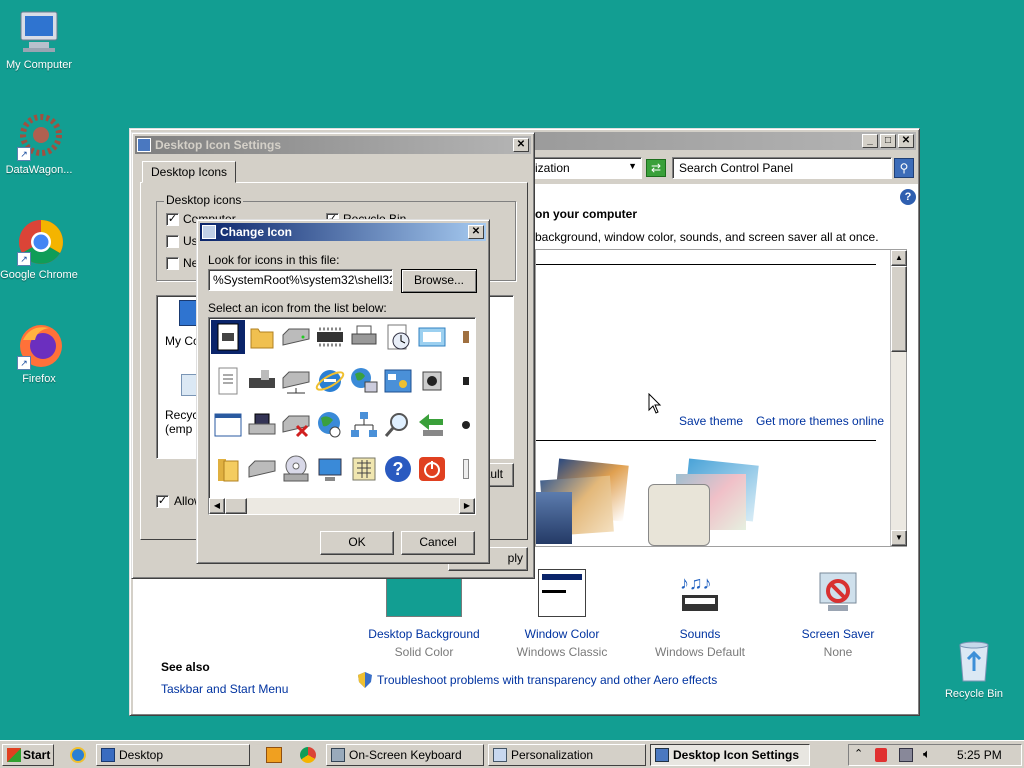 This screenshot has width=1024, height=768. What do you see at coordinates (820, 421) in the screenshot?
I see `more-themes-link: Get more themes online` at bounding box center [820, 421].